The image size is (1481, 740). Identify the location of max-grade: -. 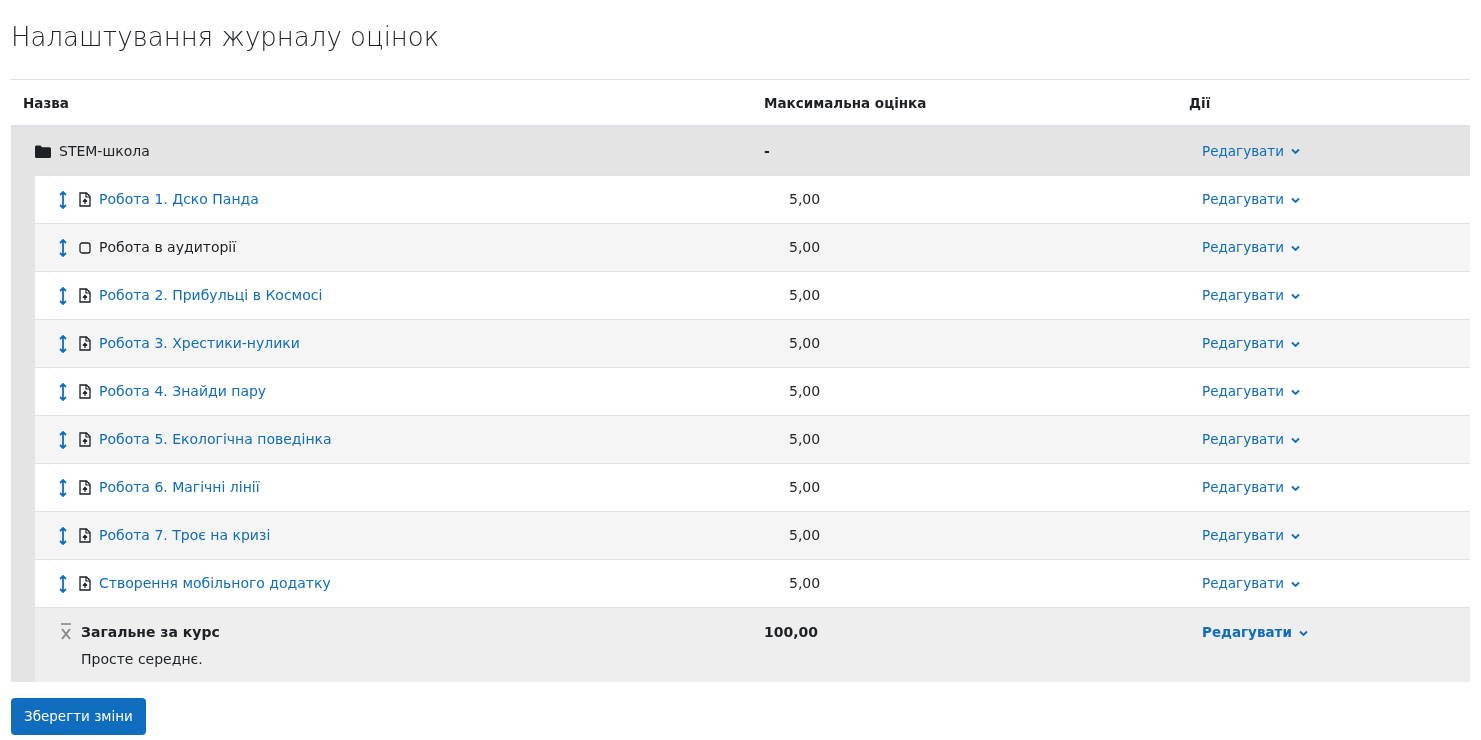
(767, 150).